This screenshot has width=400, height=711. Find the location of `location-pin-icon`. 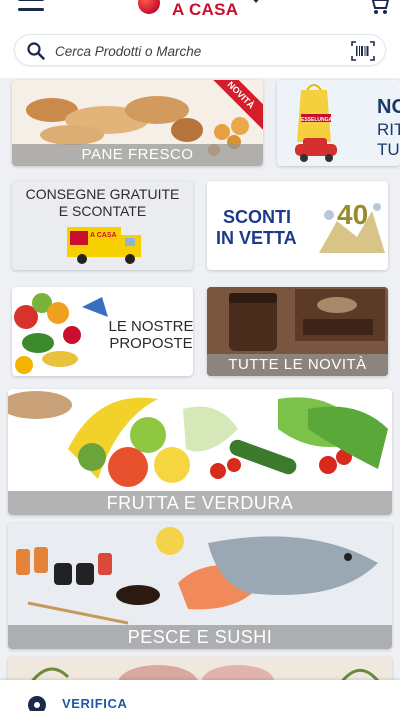

location-pin-icon is located at coordinates (37, 703).